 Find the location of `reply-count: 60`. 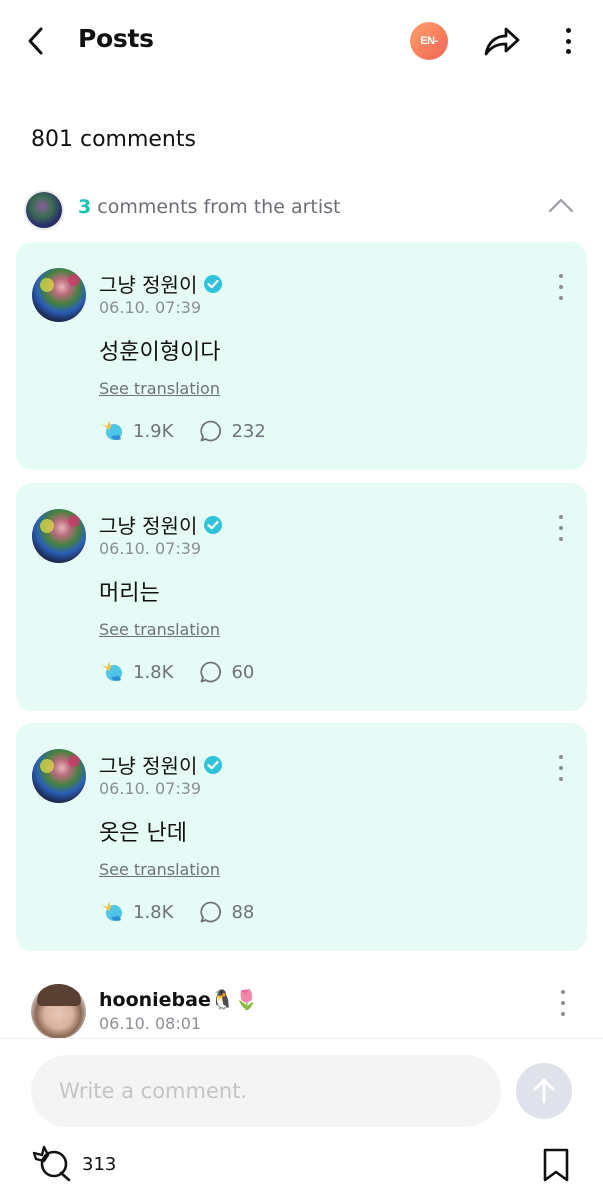

reply-count: 60 is located at coordinates (243, 672).